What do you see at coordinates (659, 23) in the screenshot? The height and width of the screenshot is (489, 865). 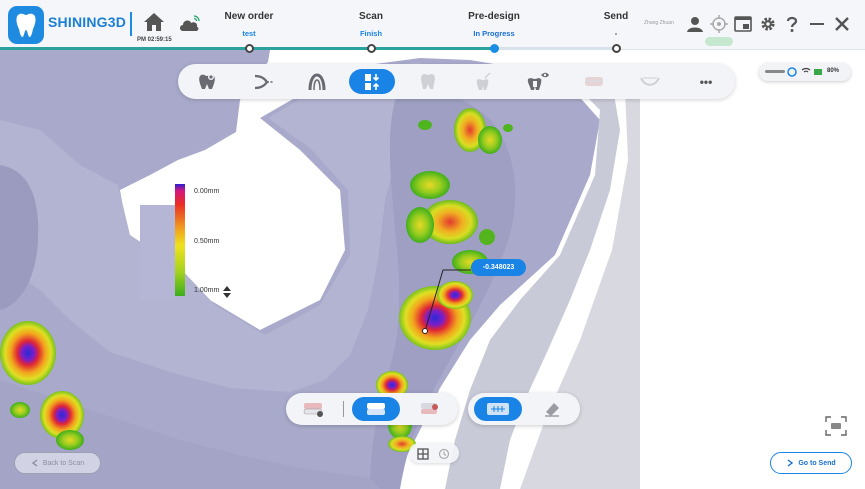 I see `user-name: Zhang Zhuan` at bounding box center [659, 23].